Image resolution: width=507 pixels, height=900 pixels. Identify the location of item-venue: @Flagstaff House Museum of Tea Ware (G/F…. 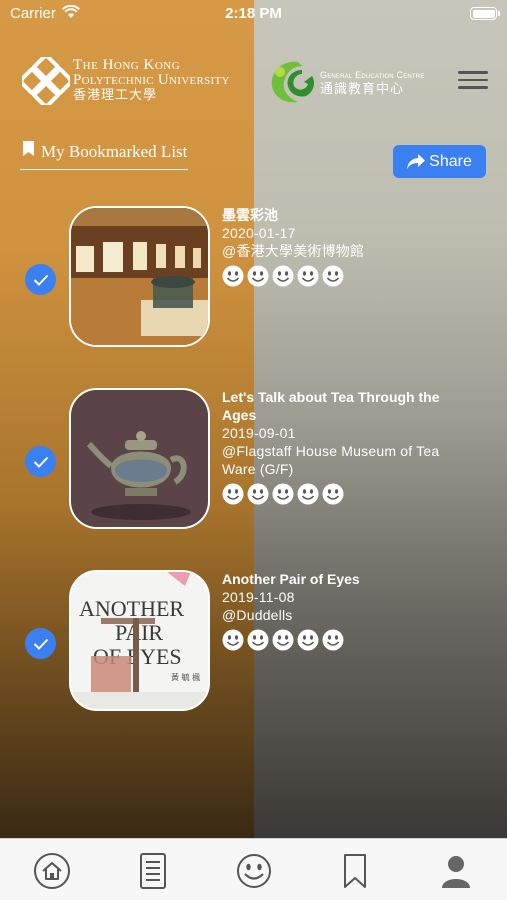
(331, 460).